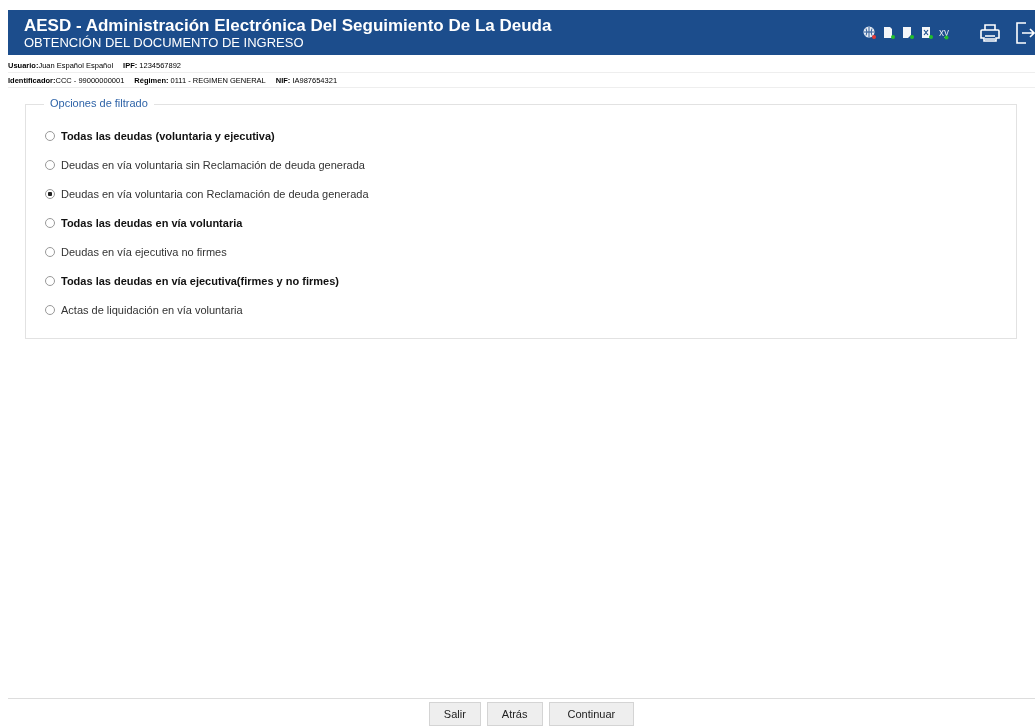 The height and width of the screenshot is (727, 1035). Describe the element at coordinates (215, 193) in the screenshot. I see `option-label: Deudas en vía voluntaria con Reclamación de deuda generada` at that location.